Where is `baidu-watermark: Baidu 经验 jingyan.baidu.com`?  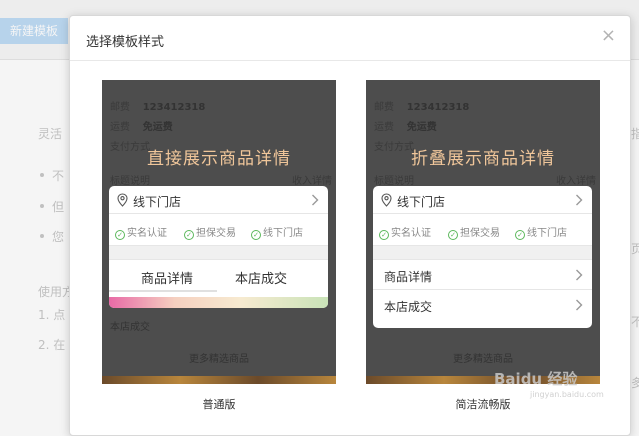 baidu-watermark: Baidu 经验 jingyan.baidu.com is located at coordinates (549, 383).